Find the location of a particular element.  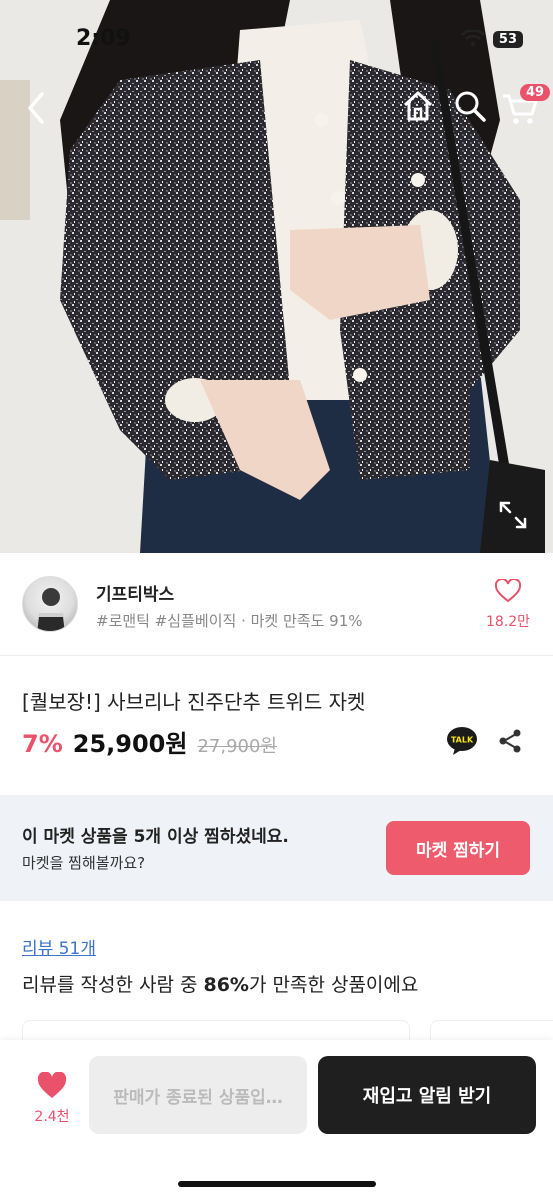

home-icon is located at coordinates (418, 106).